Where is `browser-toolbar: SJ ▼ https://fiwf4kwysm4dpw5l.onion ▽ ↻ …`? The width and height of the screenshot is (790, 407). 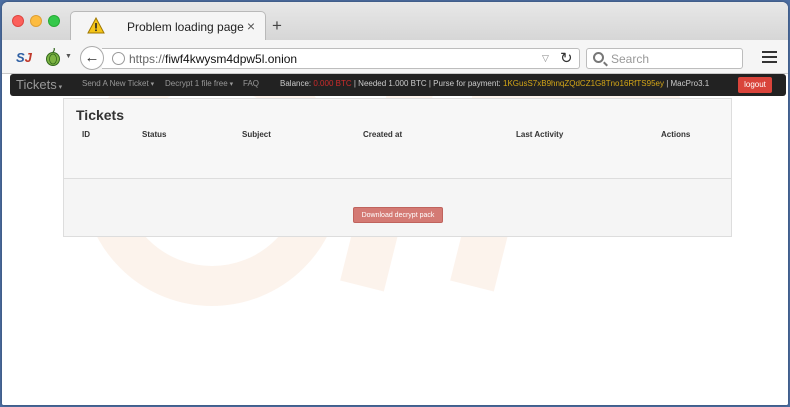
browser-toolbar: SJ ▼ https://fiwf4kwysm4dpw5l.onion ▽ ↻ … is located at coordinates (395, 57).